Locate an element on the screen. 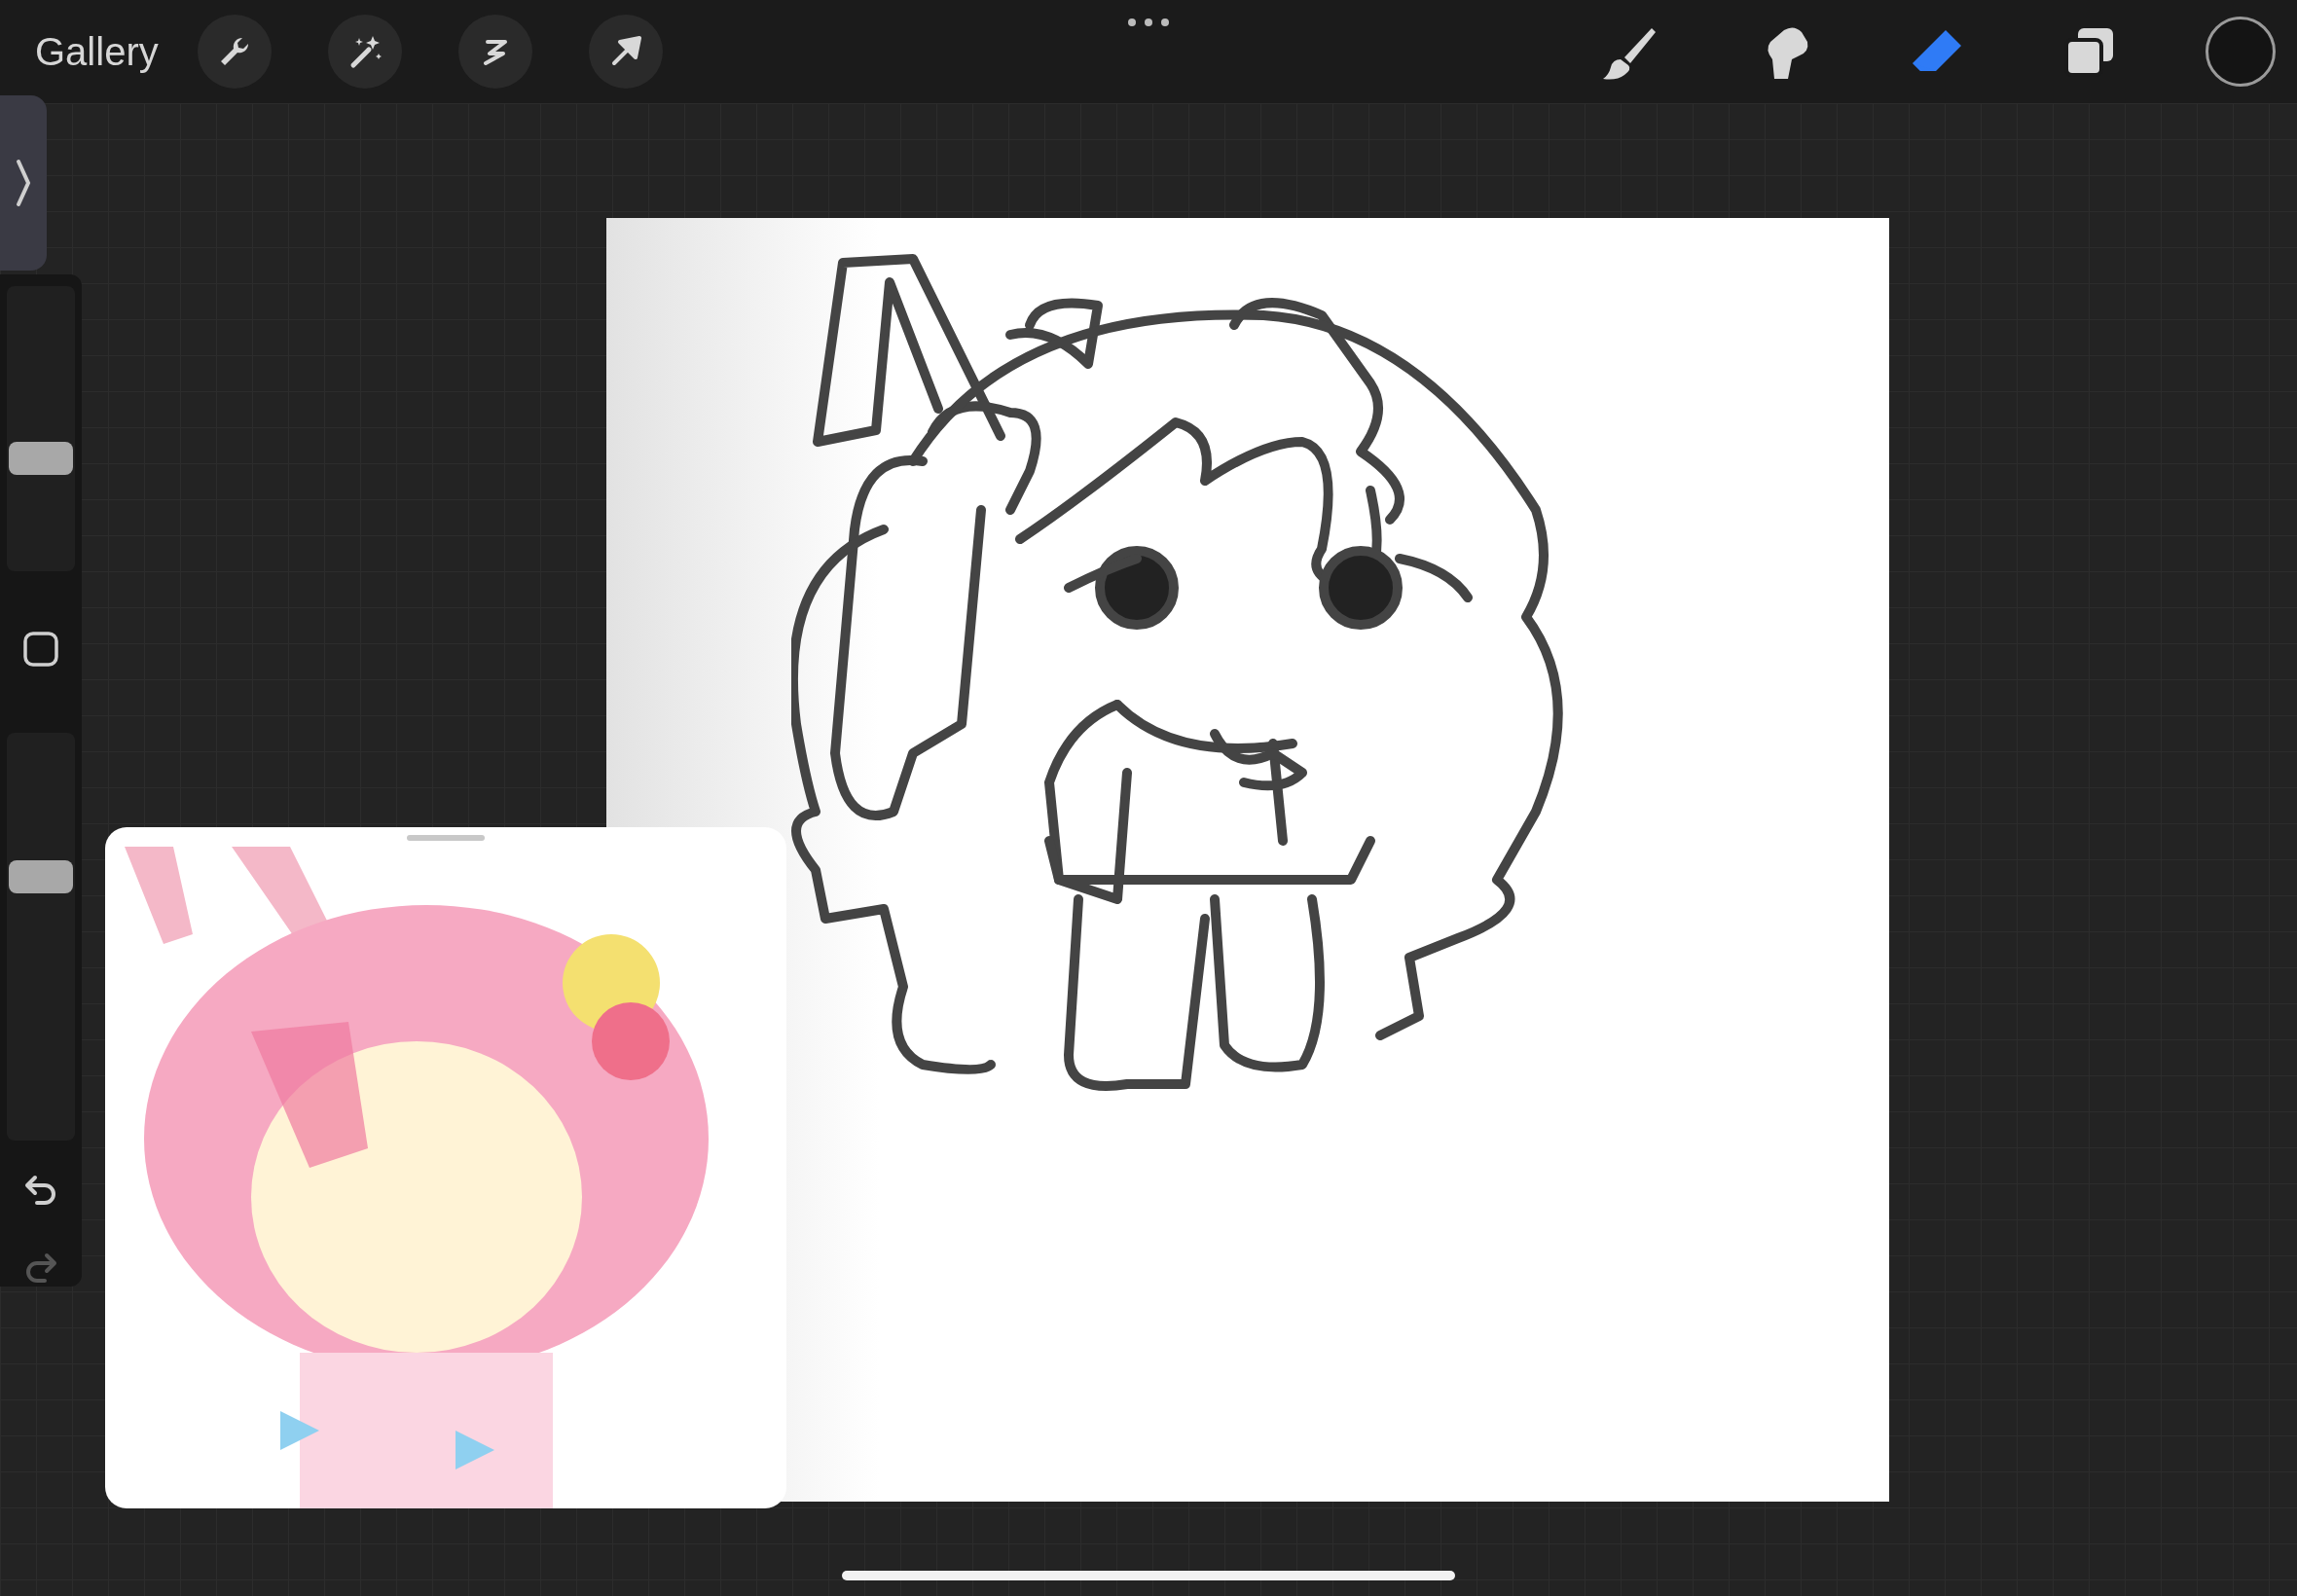 This screenshot has height=1596, width=2297. more-icon is located at coordinates (1148, 22).